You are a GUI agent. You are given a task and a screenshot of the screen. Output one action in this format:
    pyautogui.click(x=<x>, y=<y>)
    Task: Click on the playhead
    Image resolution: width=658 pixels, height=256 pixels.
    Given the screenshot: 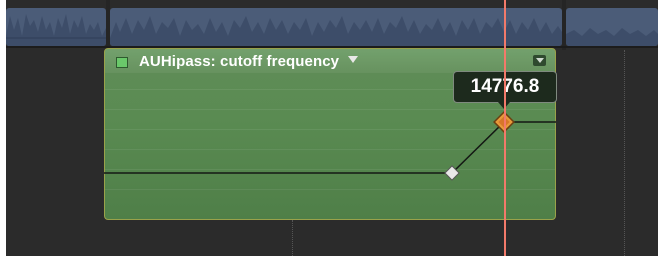 What is the action you would take?
    pyautogui.click(x=505, y=128)
    